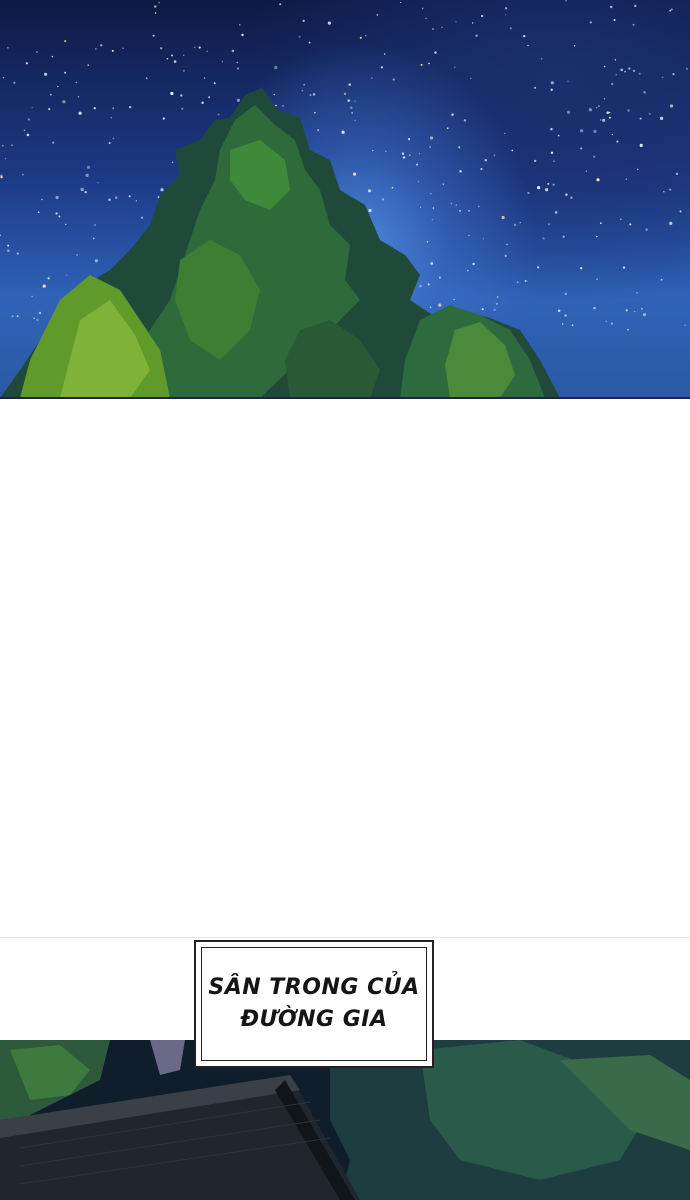 The width and height of the screenshot is (690, 1200). What do you see at coordinates (314, 1004) in the screenshot?
I see `location-caption-box: SÂN TRONG CỦA ĐƯỜNG GIA` at bounding box center [314, 1004].